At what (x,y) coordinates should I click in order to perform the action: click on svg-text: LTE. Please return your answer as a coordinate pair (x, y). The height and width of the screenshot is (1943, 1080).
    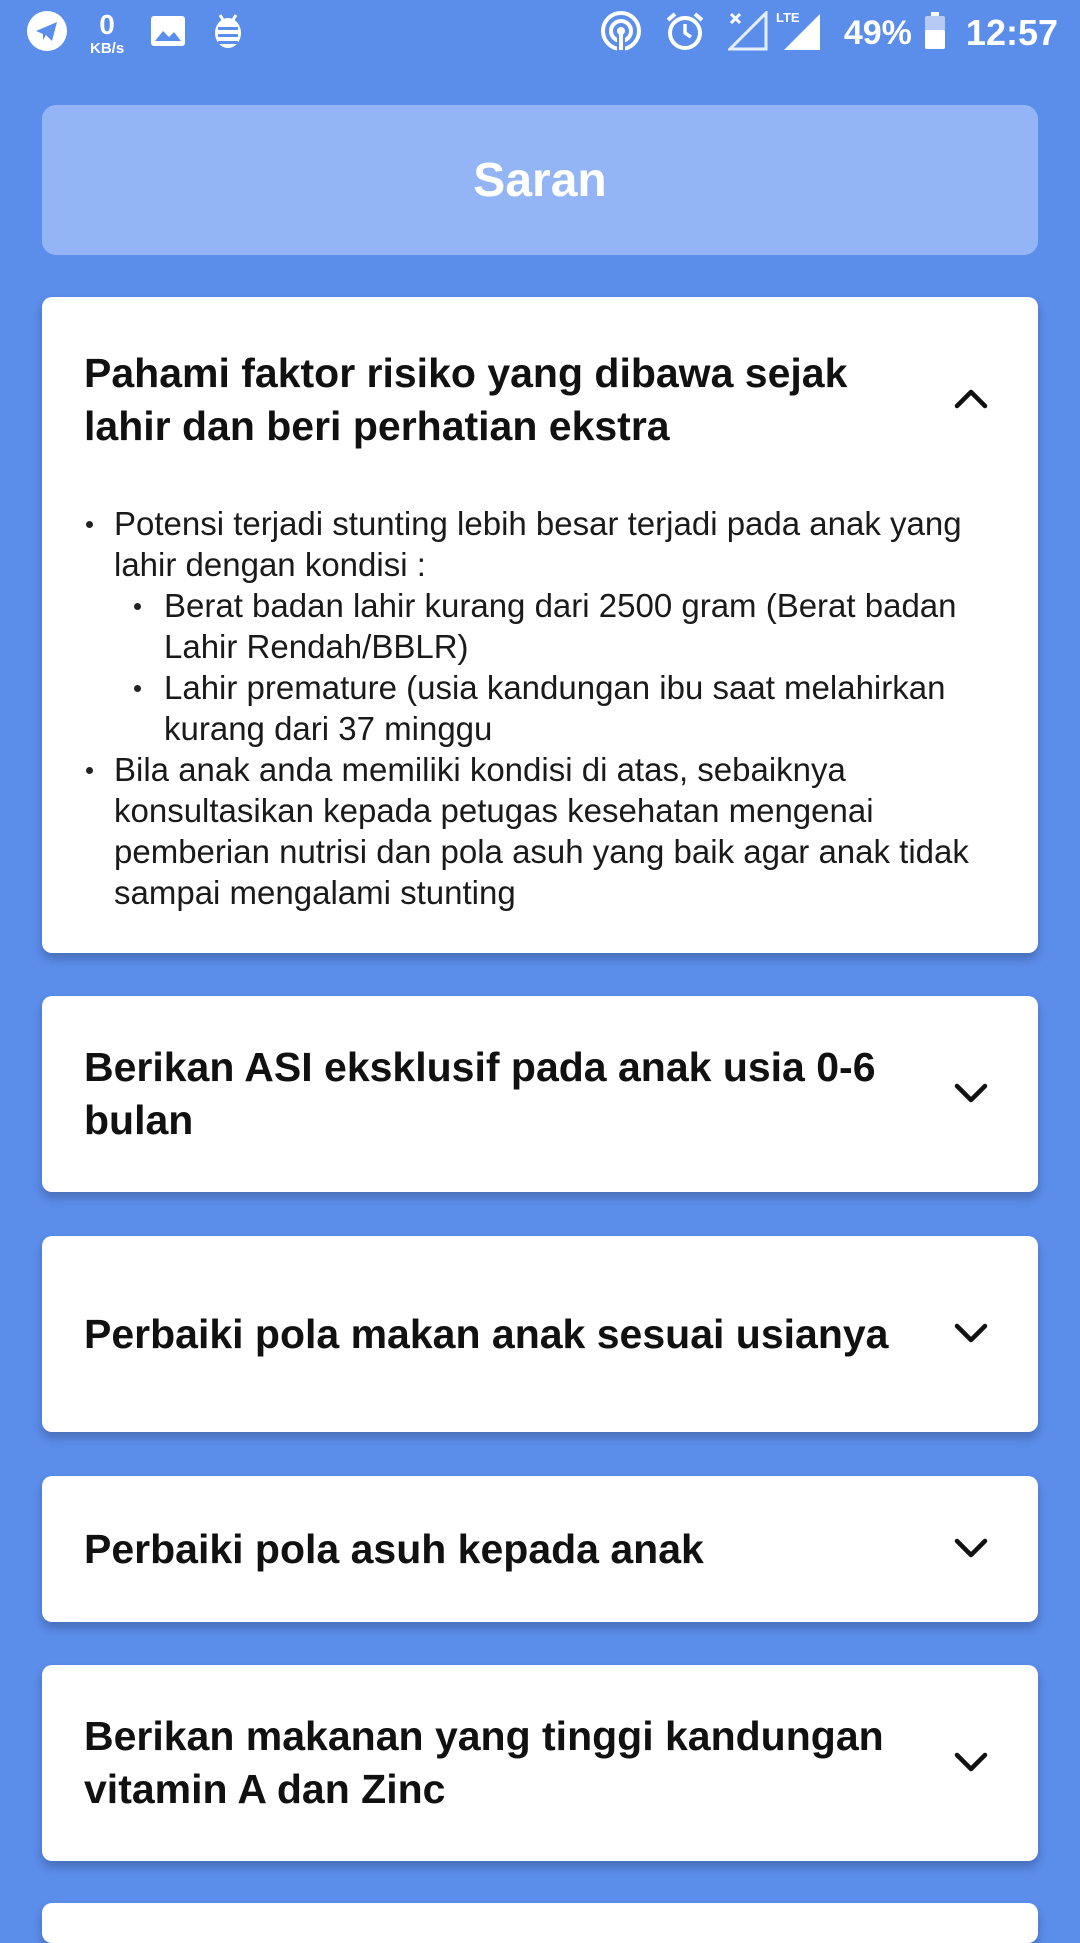
    Looking at the image, I should click on (788, 17).